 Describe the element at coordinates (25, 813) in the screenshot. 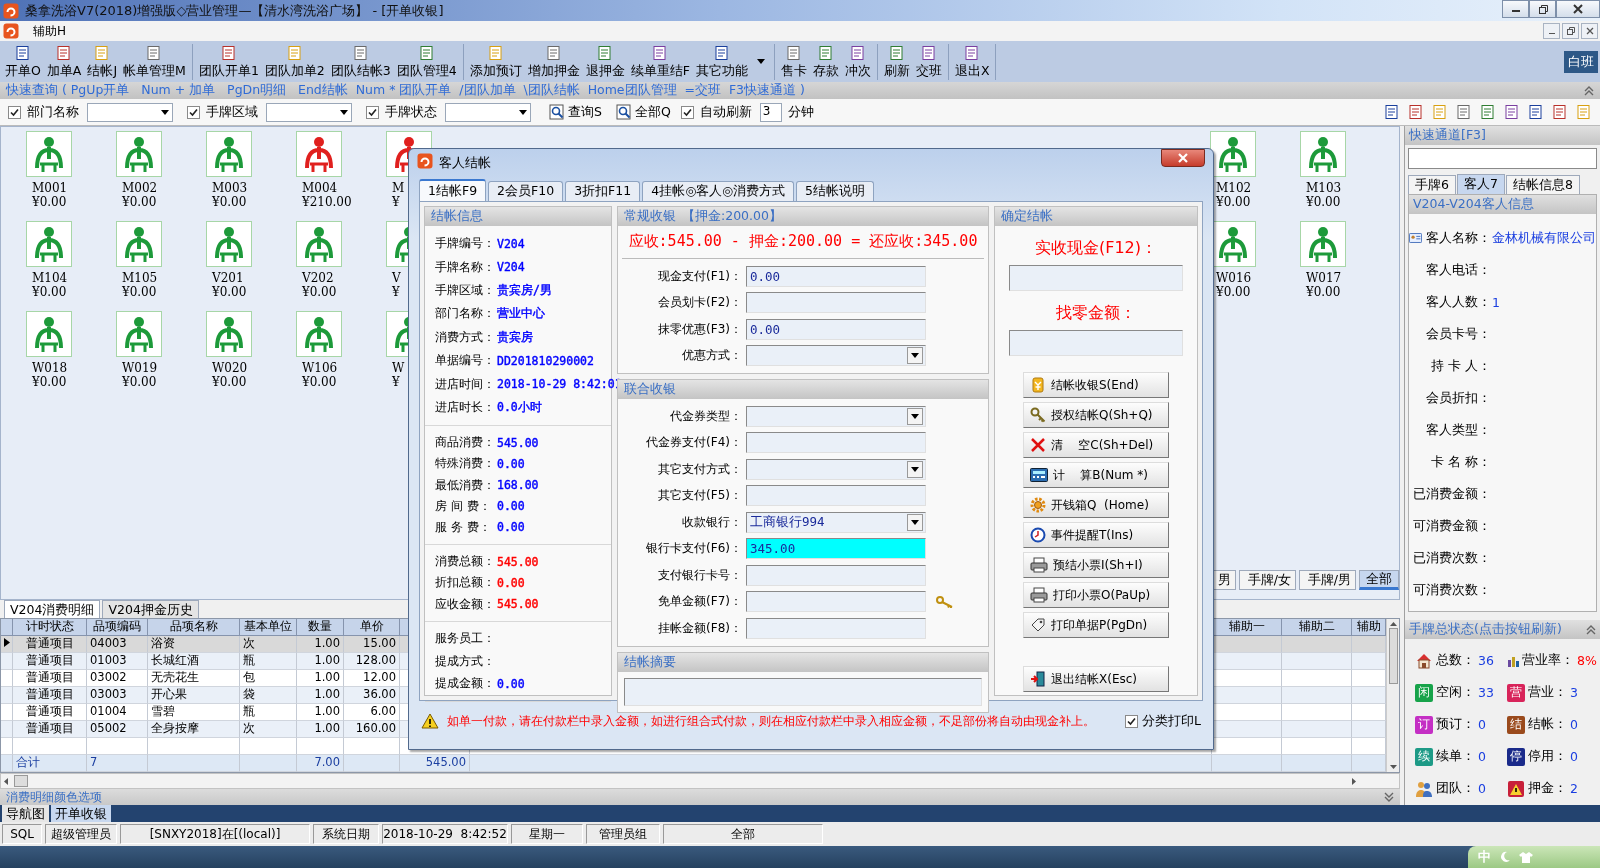

I see `tab: 导航图` at that location.